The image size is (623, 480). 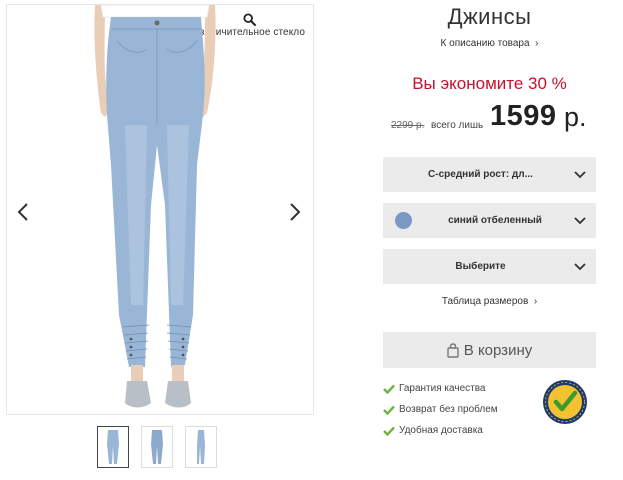 What do you see at coordinates (565, 402) in the screenshot?
I see `quality-seal-icon` at bounding box center [565, 402].